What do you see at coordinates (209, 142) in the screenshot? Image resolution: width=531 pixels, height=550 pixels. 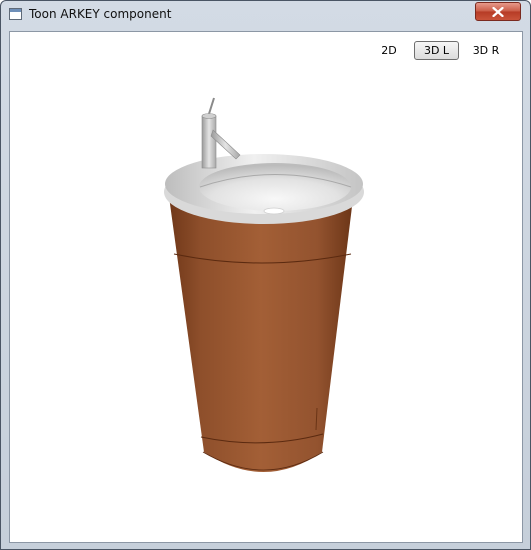 I see `faucet-body` at bounding box center [209, 142].